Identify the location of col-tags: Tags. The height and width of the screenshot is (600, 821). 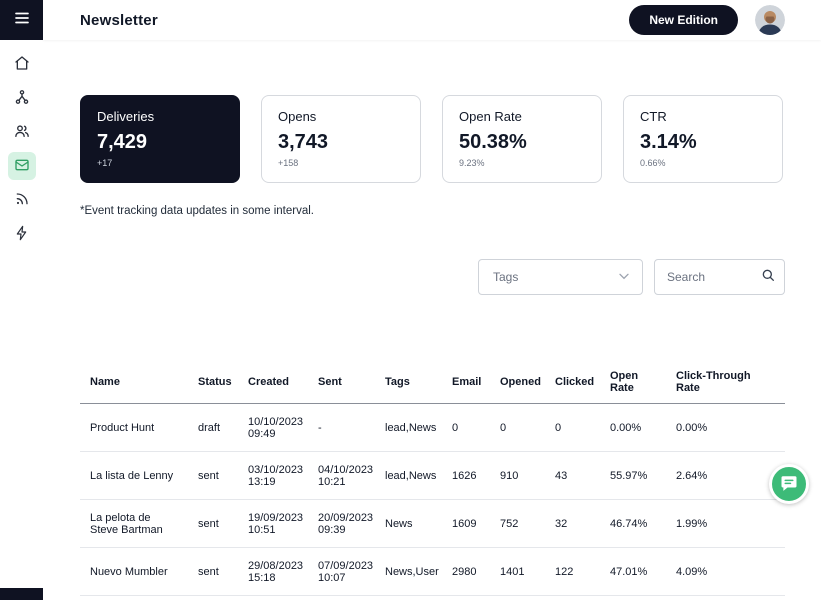
(408, 384).